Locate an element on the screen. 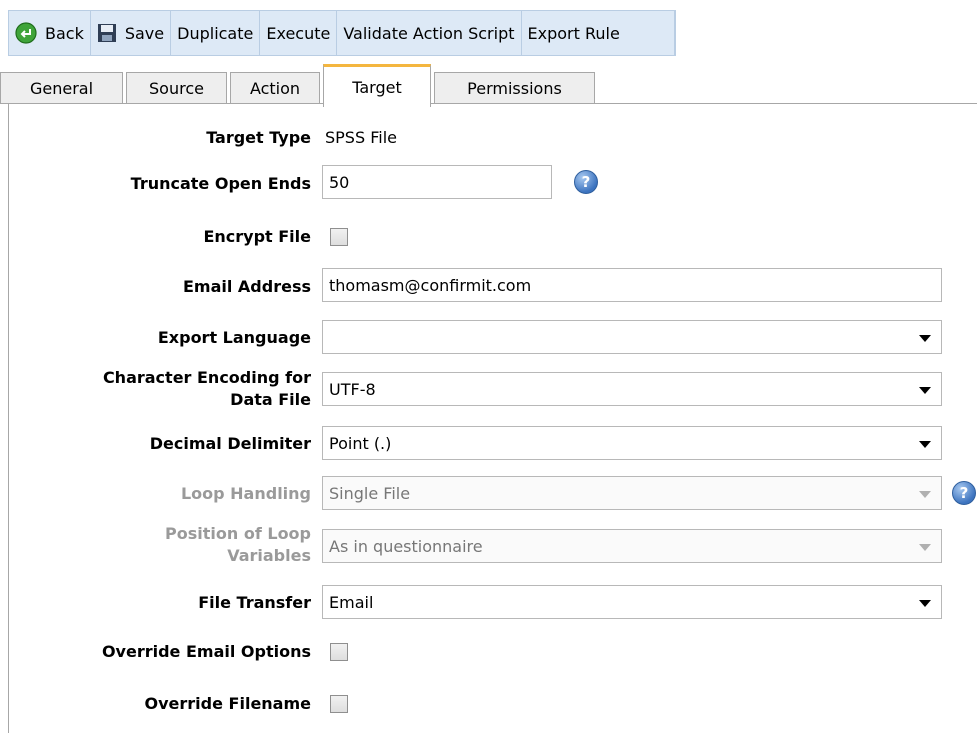  tab-permissions: Permissions is located at coordinates (514, 88).